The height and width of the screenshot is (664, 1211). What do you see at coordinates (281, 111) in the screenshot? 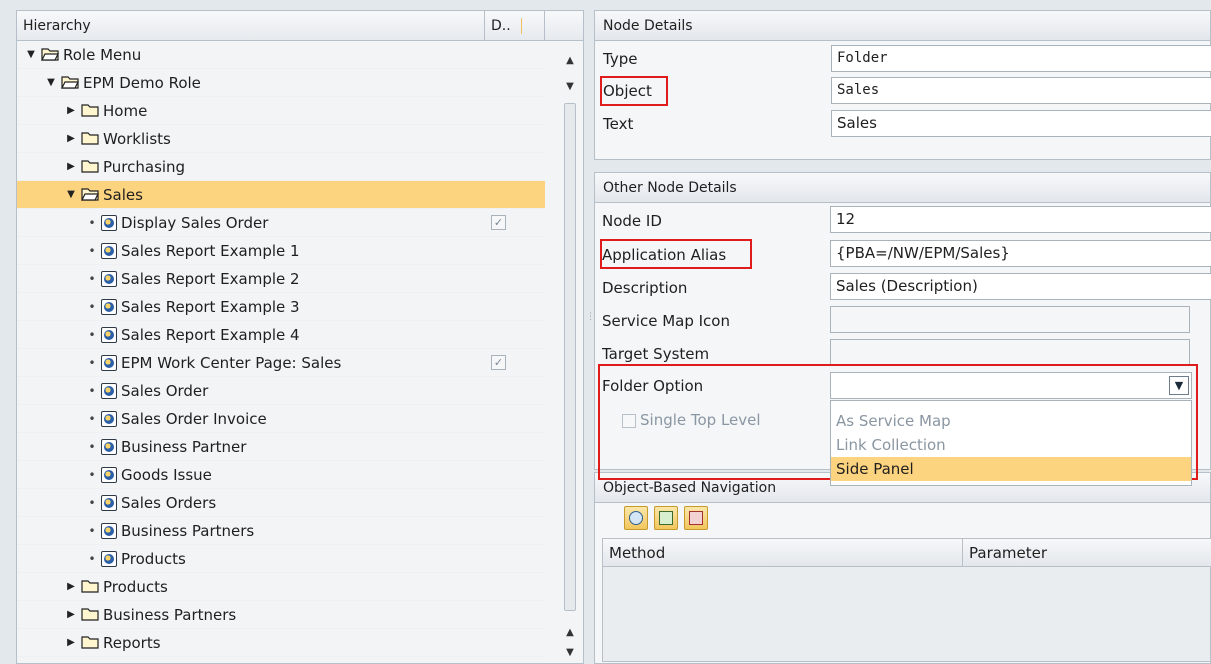
I see `tree-folder-row: ▶ Home` at bounding box center [281, 111].